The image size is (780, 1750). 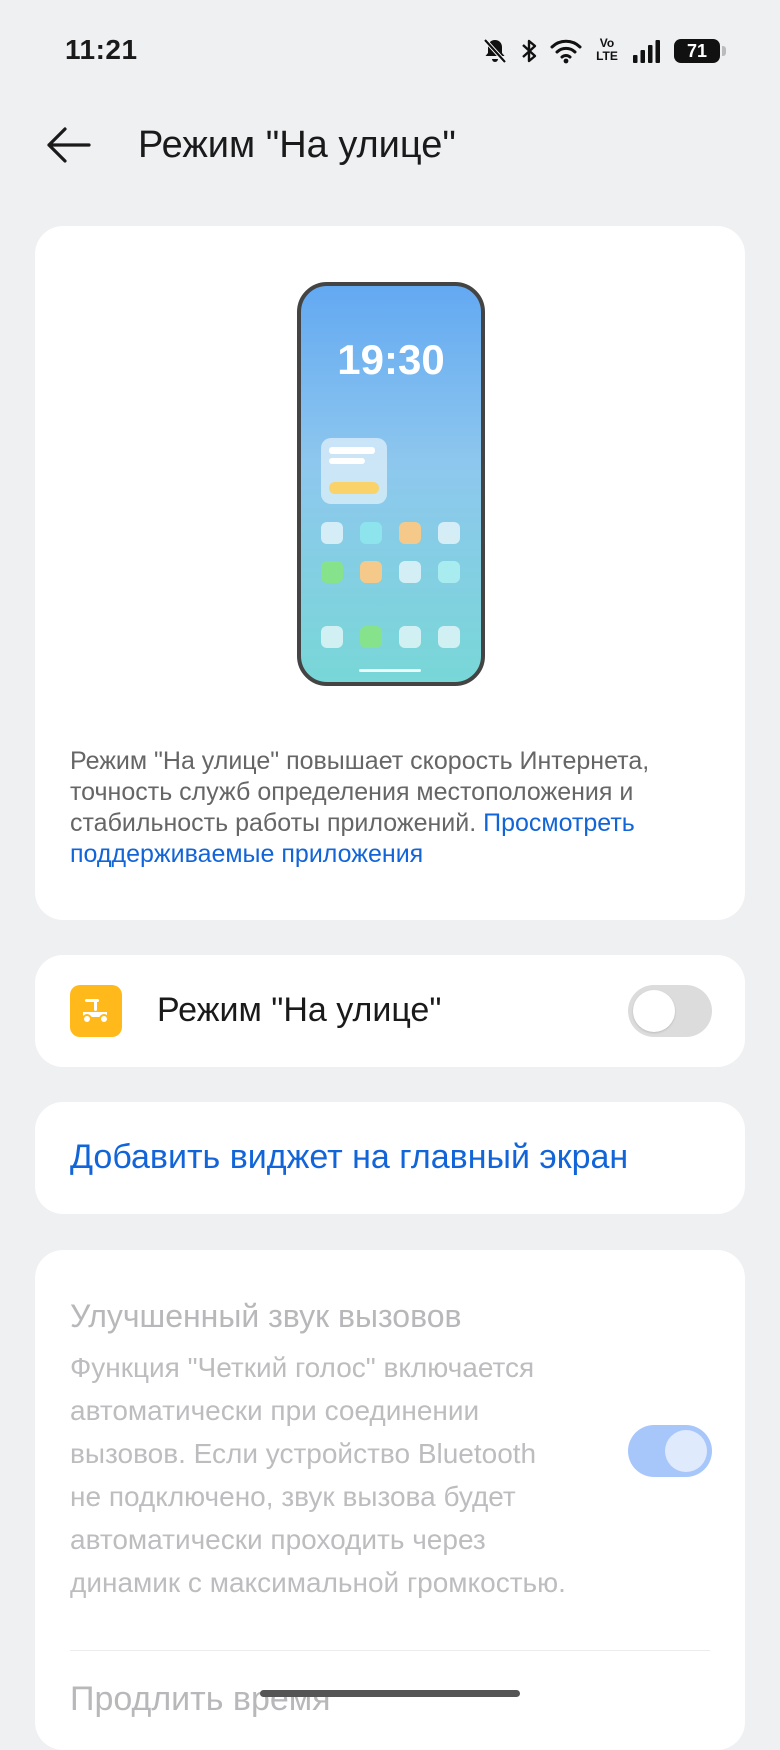 I want to click on phone-illustration: 19:30, so click(x=391, y=484).